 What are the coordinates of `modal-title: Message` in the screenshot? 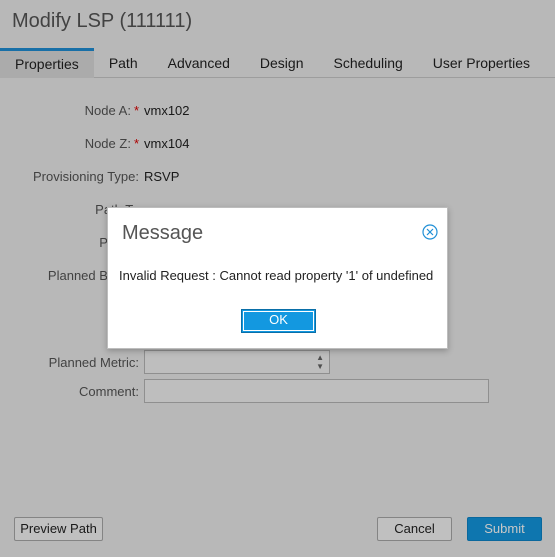 It's located at (163, 233).